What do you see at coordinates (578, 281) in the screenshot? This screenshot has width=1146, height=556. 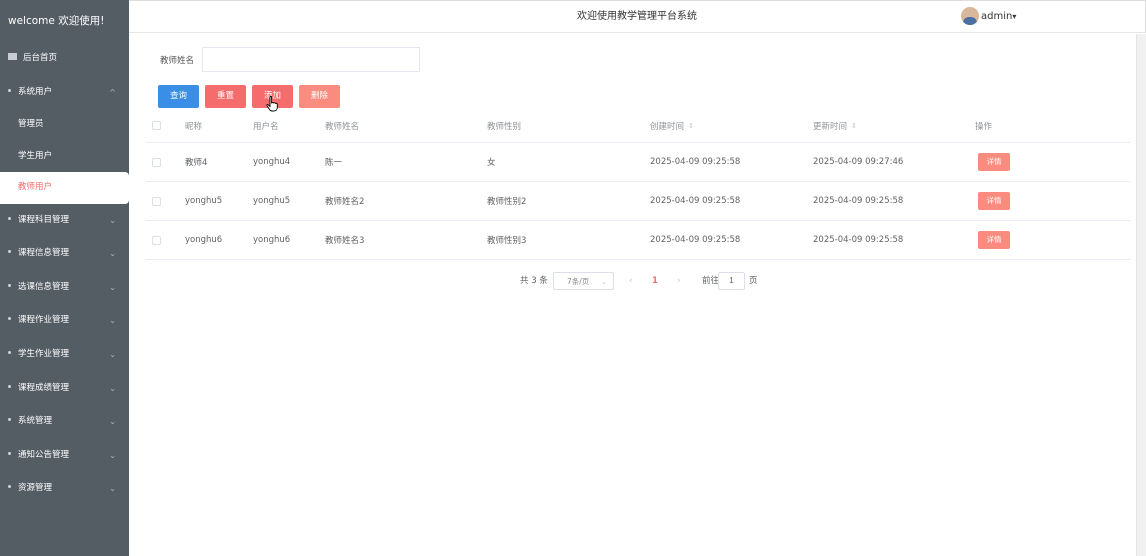 I see `page-size-value: 7条/页` at bounding box center [578, 281].